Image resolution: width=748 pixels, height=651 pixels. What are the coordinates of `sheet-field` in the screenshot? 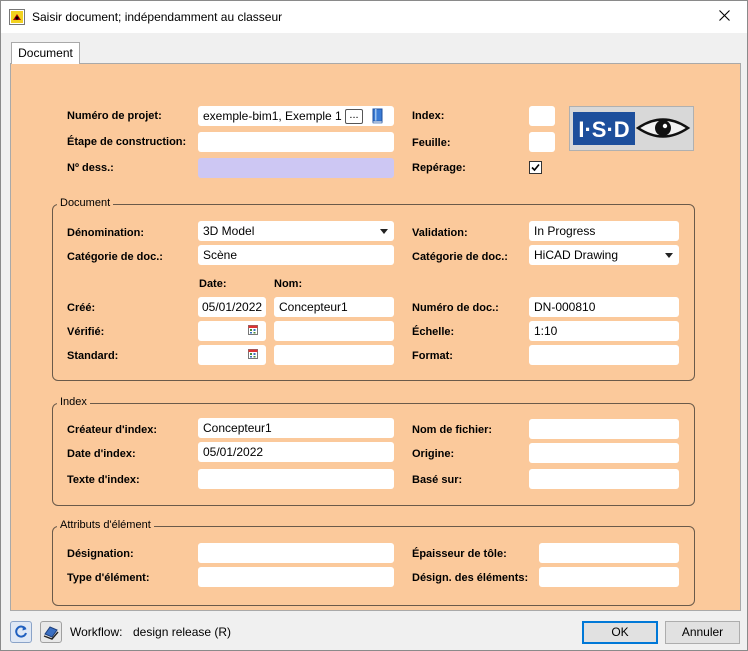 It's located at (542, 142).